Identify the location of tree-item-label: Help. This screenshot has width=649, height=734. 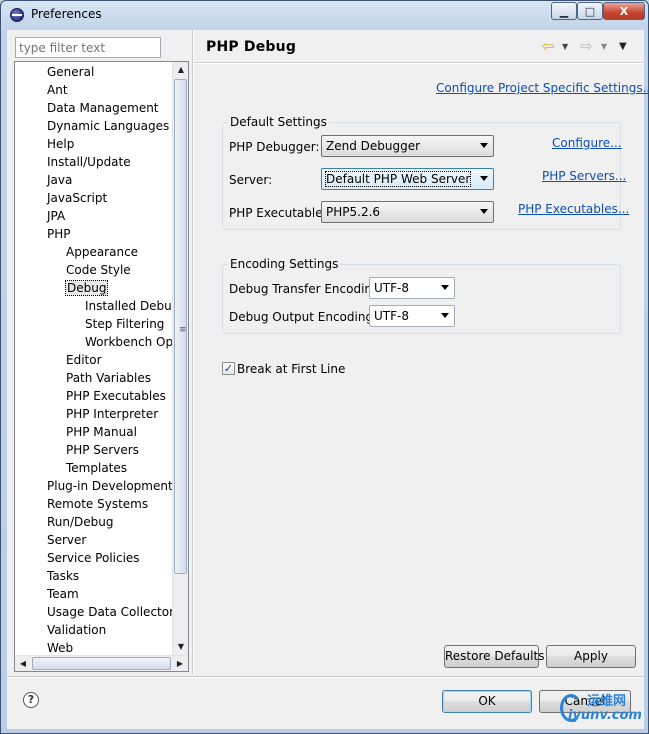
(61, 144).